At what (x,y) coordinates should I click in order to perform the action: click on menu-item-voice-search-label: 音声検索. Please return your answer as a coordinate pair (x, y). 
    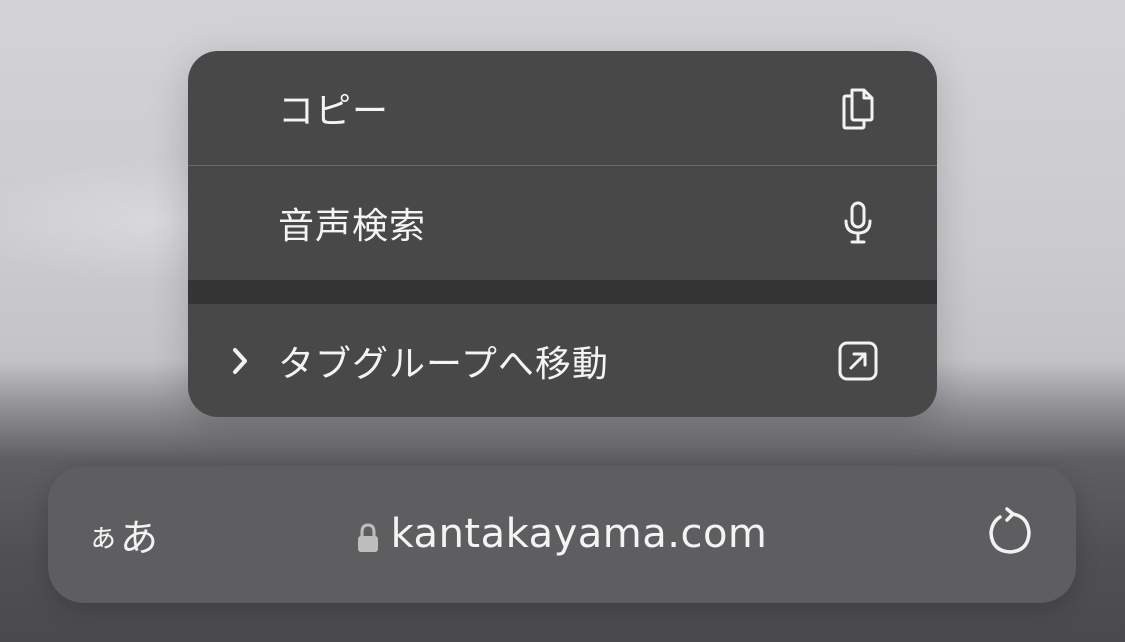
    Looking at the image, I should click on (352, 226).